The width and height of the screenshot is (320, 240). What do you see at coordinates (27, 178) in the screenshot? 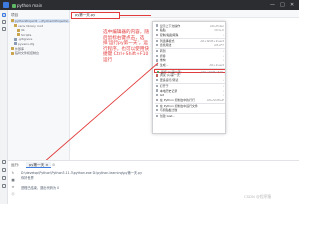
I see `console-line: 你好世界` at bounding box center [27, 178].